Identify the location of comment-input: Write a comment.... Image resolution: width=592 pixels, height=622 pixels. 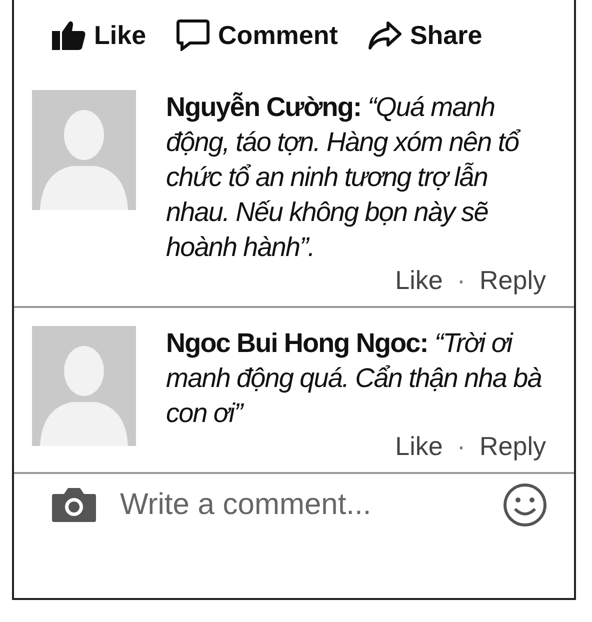
(300, 505).